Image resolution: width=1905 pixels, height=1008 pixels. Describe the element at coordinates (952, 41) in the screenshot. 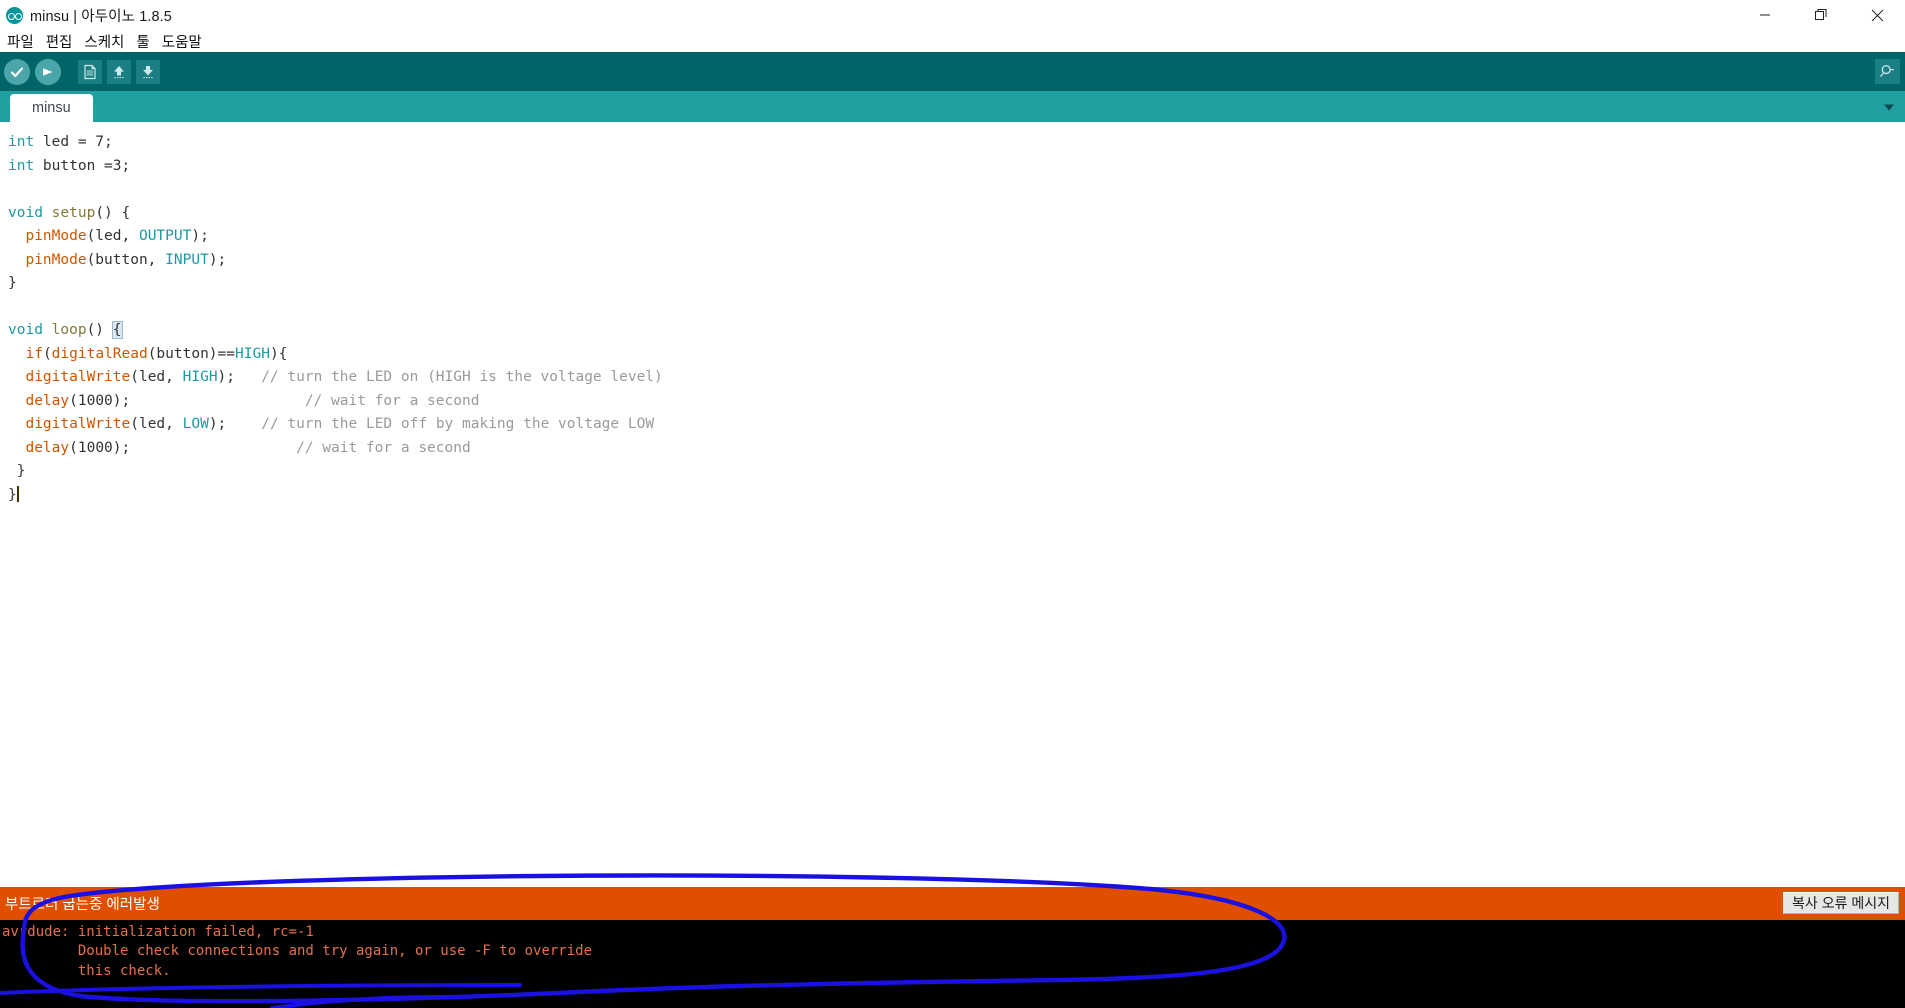

I see `menu-bar: 파일 편집 스케치 툴 도움말` at that location.